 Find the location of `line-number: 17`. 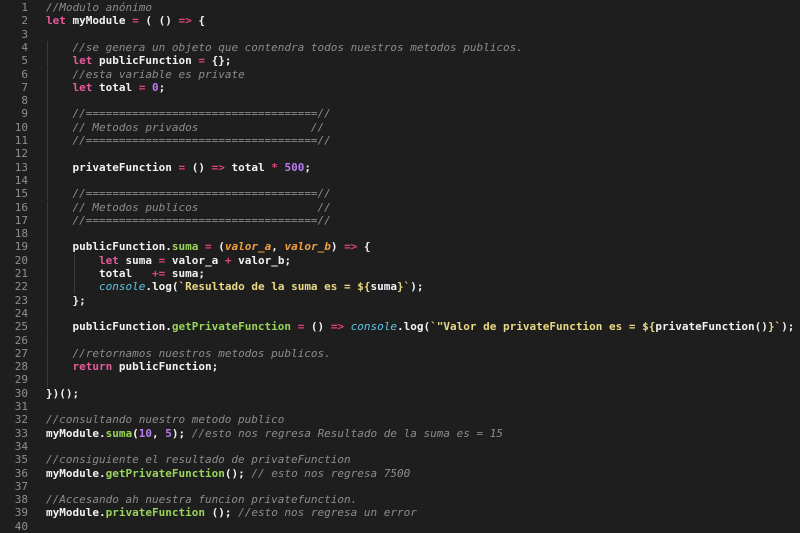

line-number: 17 is located at coordinates (21, 220).